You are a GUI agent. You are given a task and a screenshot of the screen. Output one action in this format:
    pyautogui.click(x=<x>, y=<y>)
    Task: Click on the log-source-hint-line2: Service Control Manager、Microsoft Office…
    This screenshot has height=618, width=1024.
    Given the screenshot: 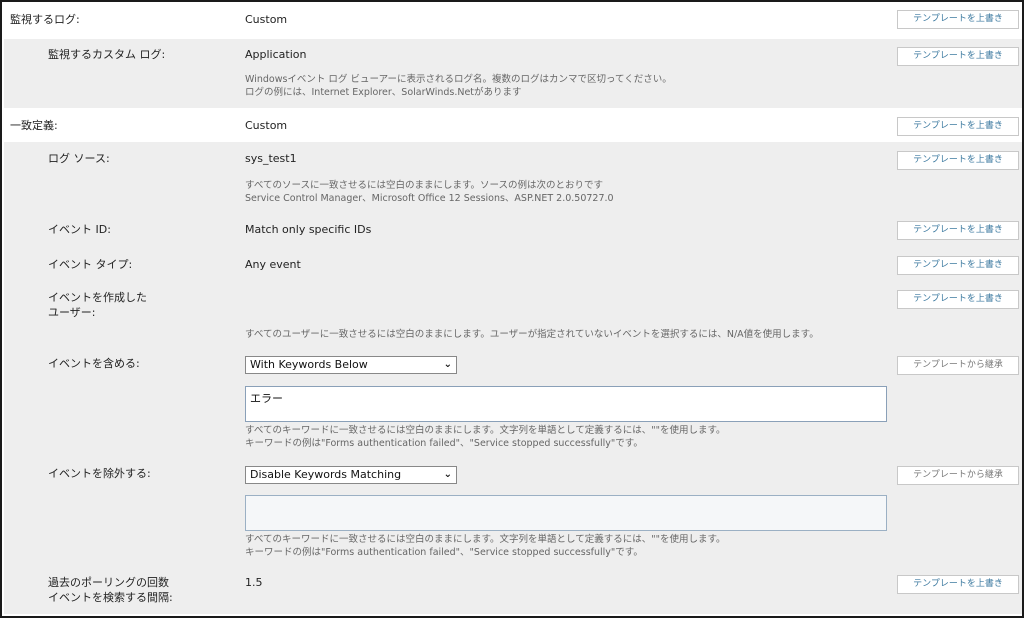 What is the action you would take?
    pyautogui.click(x=429, y=198)
    